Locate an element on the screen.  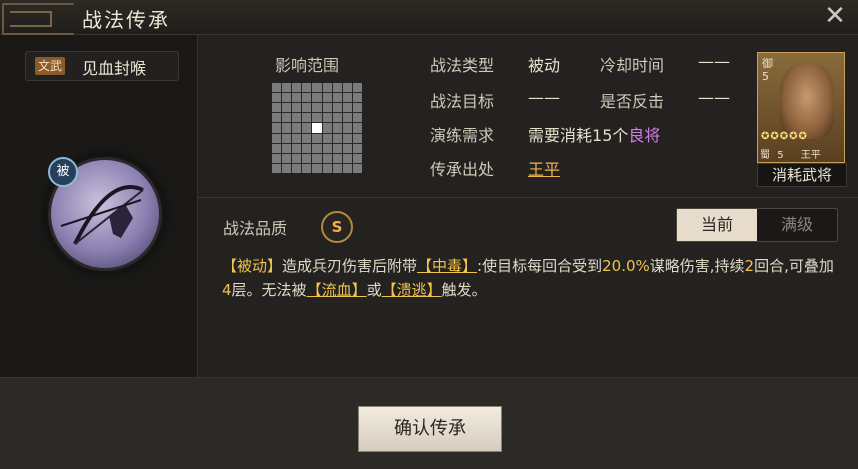
require-item: 良将 is located at coordinates (644, 135).